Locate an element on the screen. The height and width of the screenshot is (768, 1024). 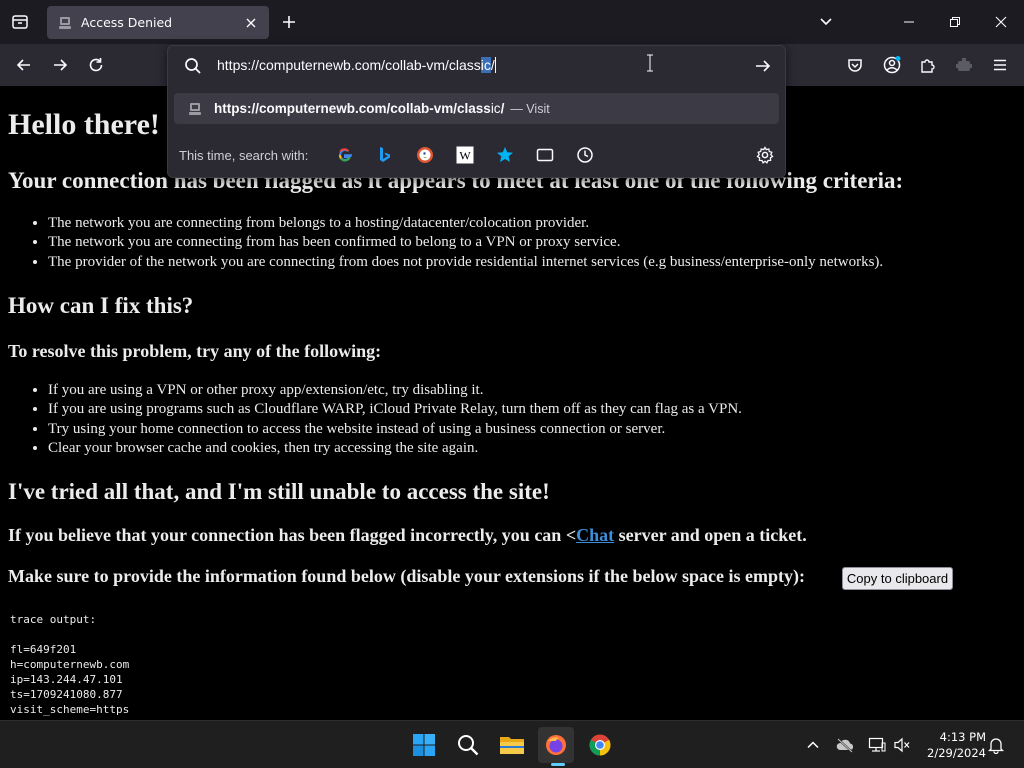
clock-date: 2/29/2024 is located at coordinates (956, 753).